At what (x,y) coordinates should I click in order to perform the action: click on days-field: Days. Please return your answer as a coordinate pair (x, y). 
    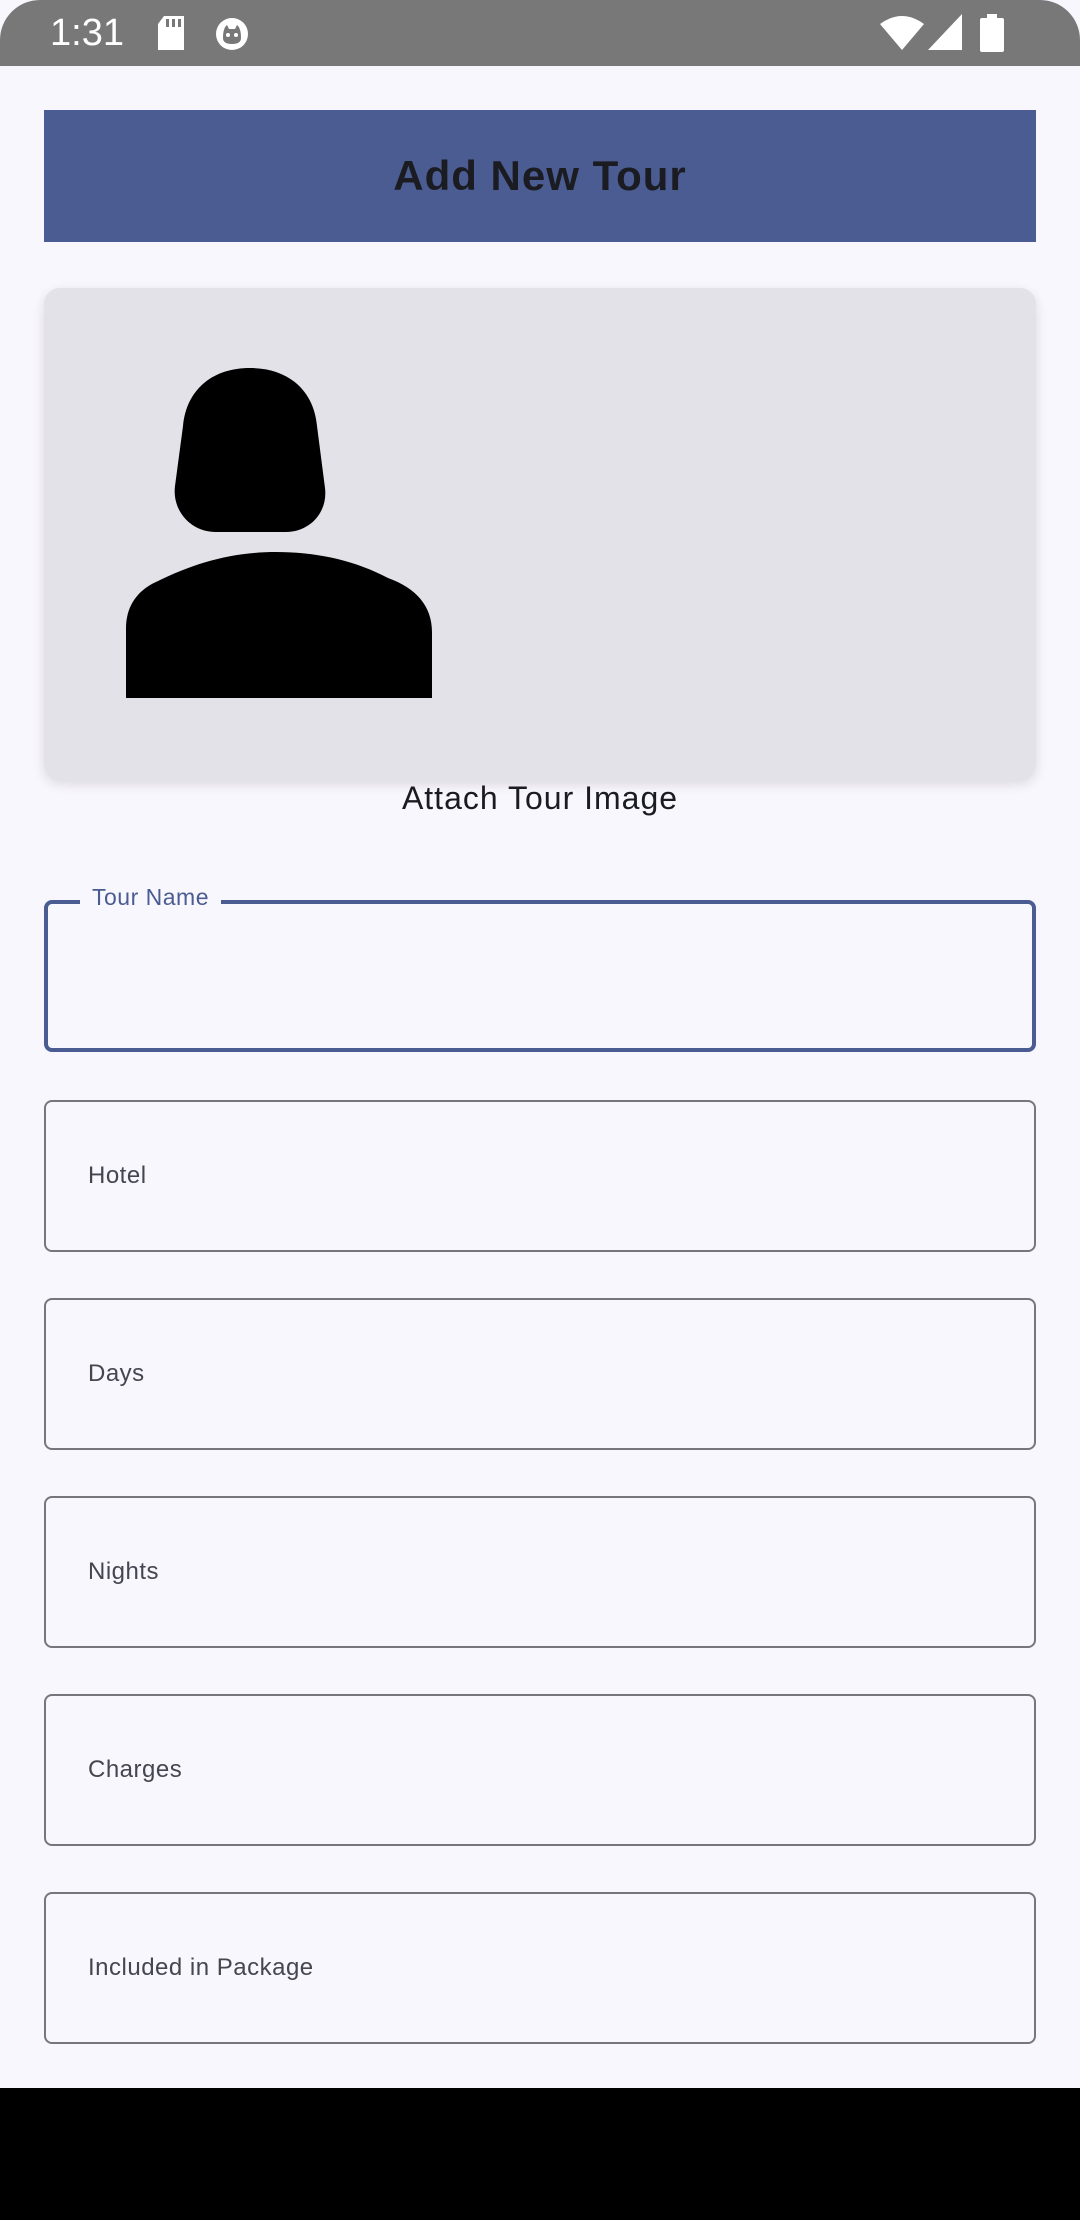
    Looking at the image, I should click on (540, 1374).